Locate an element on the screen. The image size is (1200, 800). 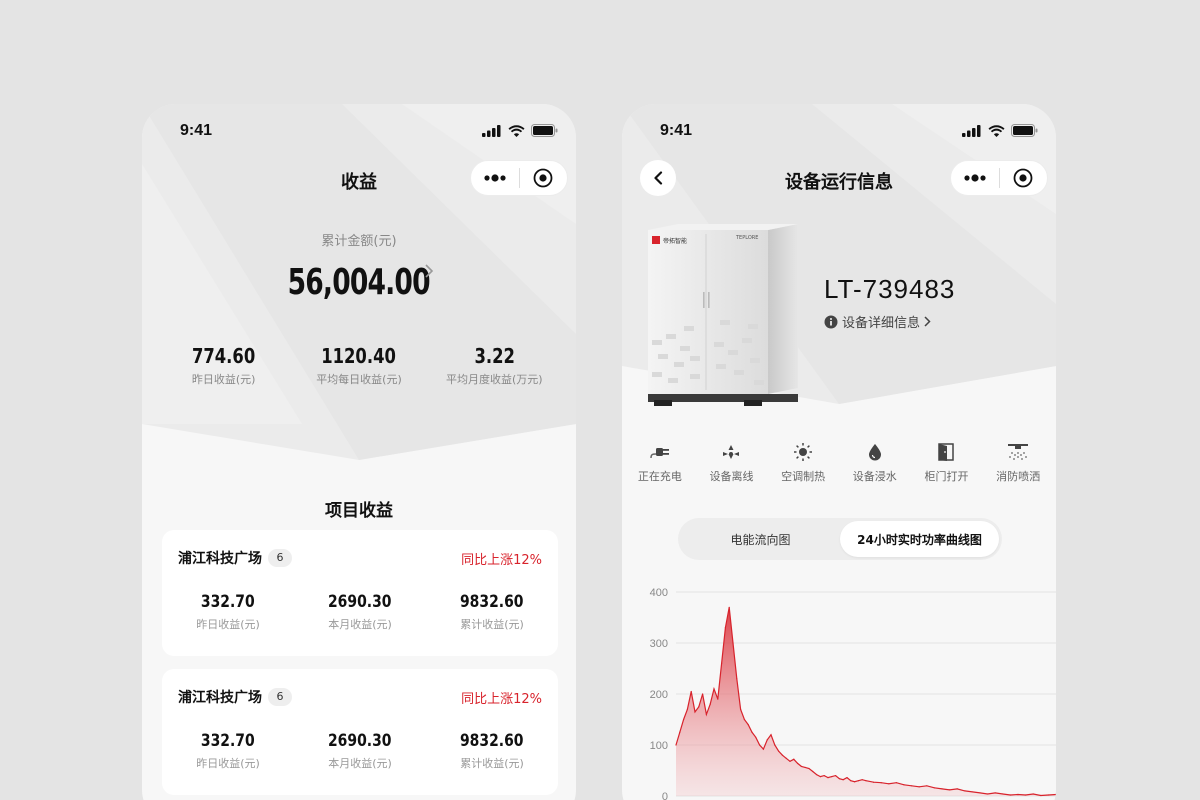
project-name-row: 浦江科技广场 6 is located at coordinates (235, 697).